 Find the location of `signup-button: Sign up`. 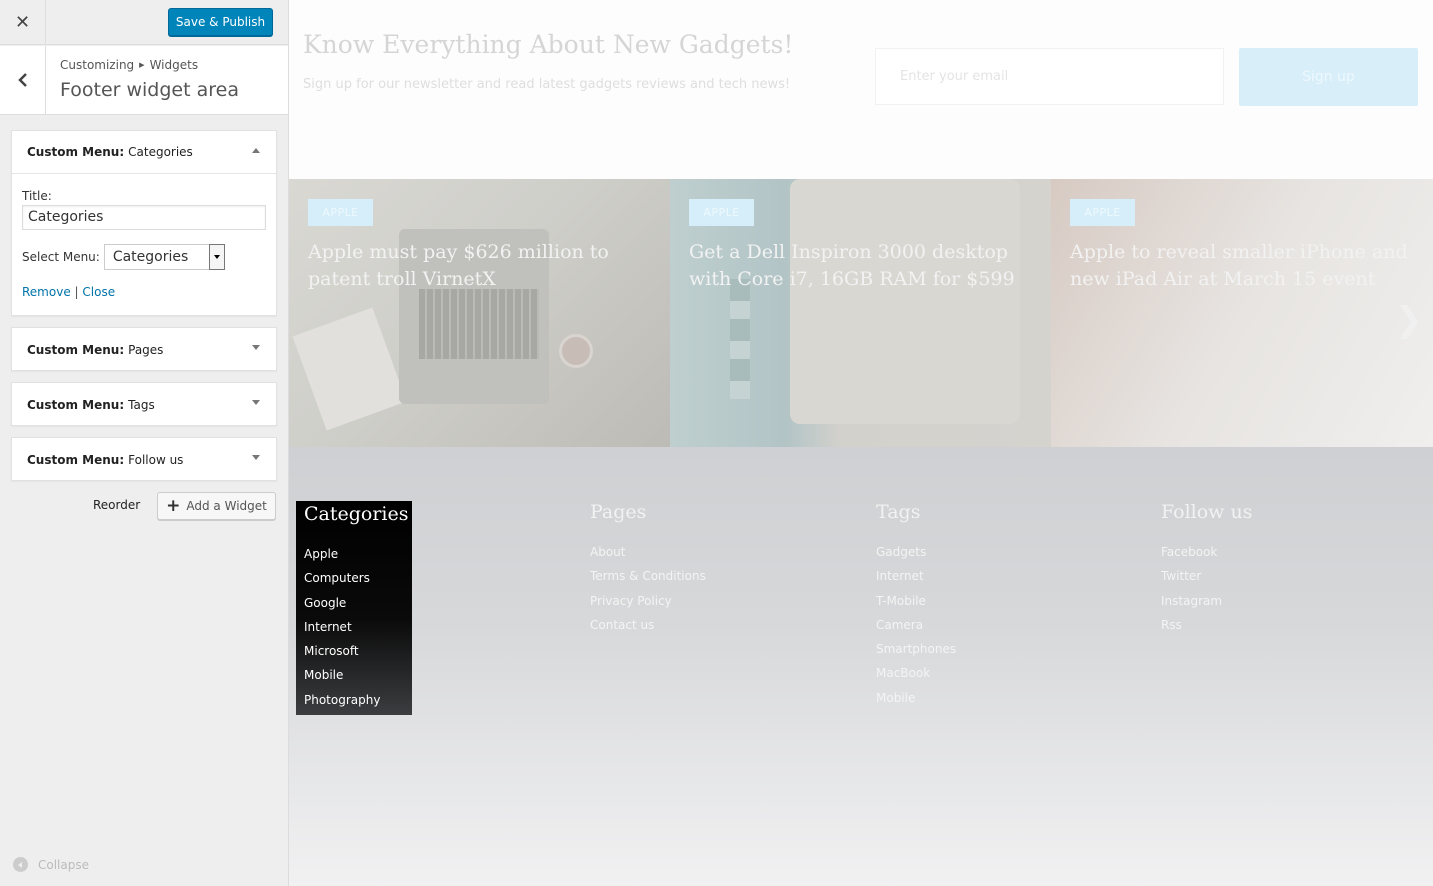

signup-button: Sign up is located at coordinates (1328, 77).